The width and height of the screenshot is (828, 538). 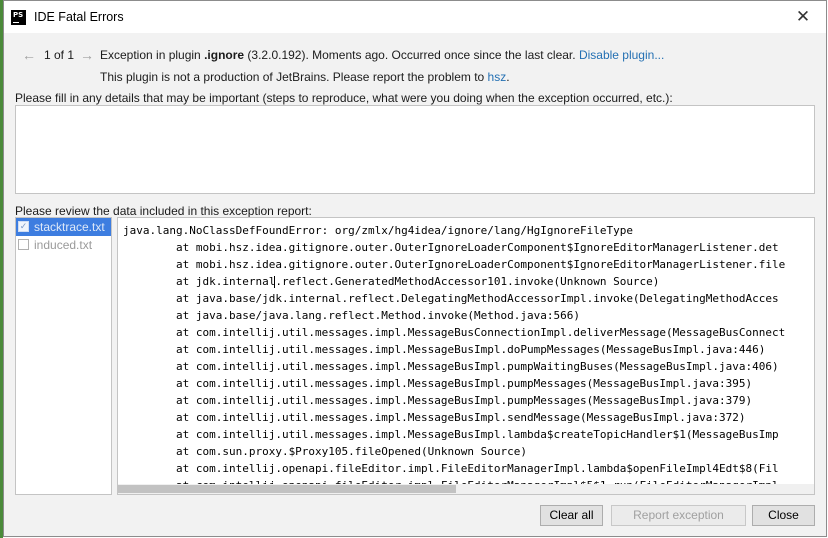 I want to click on attachment-item-induced: induced.txt, so click(x=63, y=245).